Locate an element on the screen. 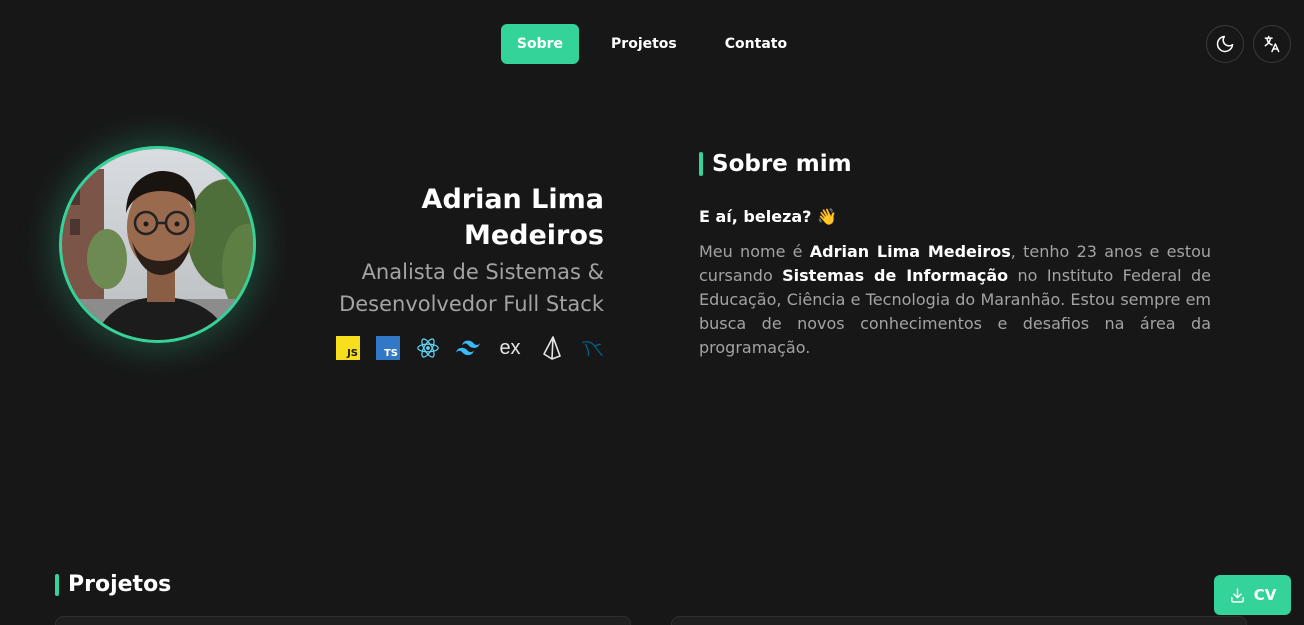 The image size is (1304, 625). javascript-icon: JS is located at coordinates (348, 348).